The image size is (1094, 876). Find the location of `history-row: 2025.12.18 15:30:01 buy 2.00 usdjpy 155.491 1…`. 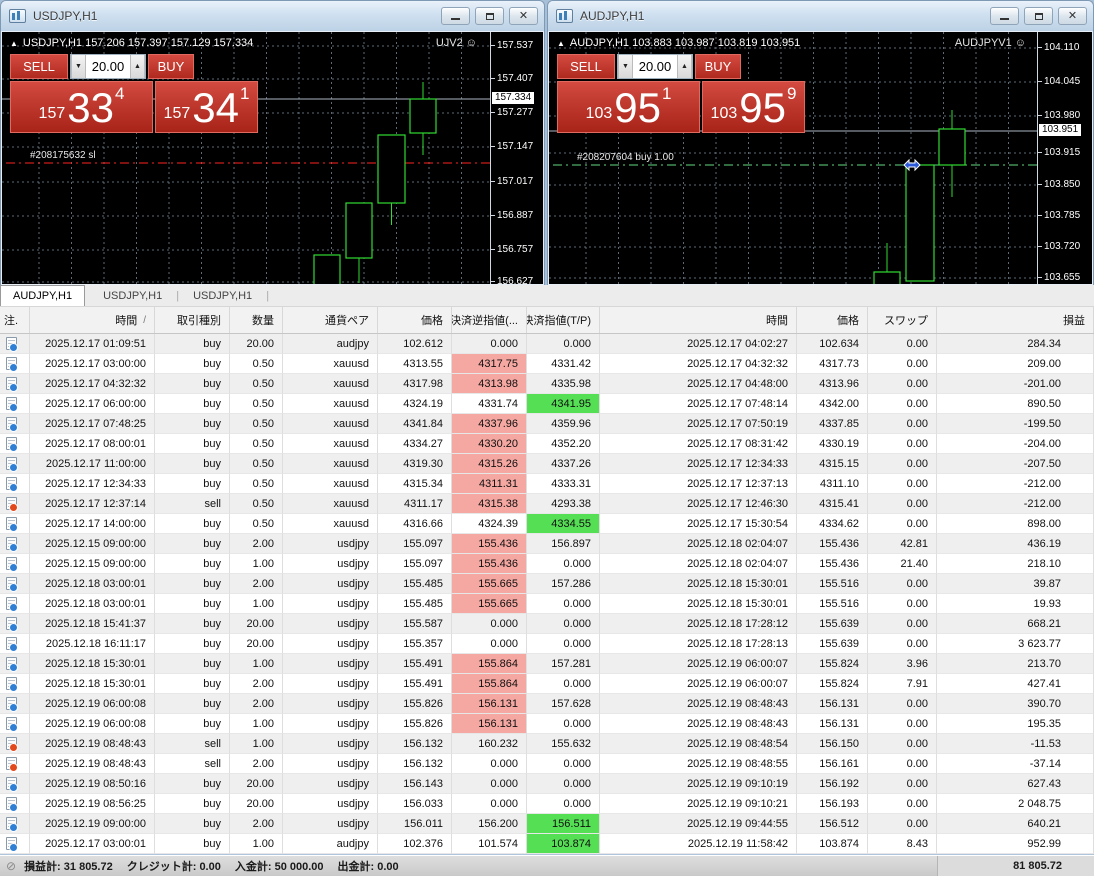

history-row: 2025.12.18 15:30:01 buy 2.00 usdjpy 155.491 1… is located at coordinates (547, 684).